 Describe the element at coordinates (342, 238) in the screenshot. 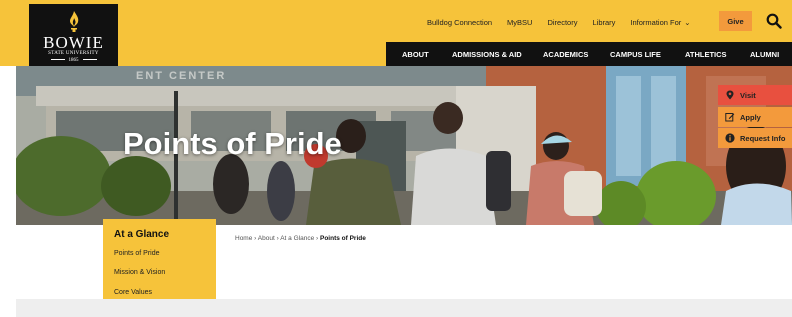

I see `breadcrumb-current: Points of Pride` at that location.